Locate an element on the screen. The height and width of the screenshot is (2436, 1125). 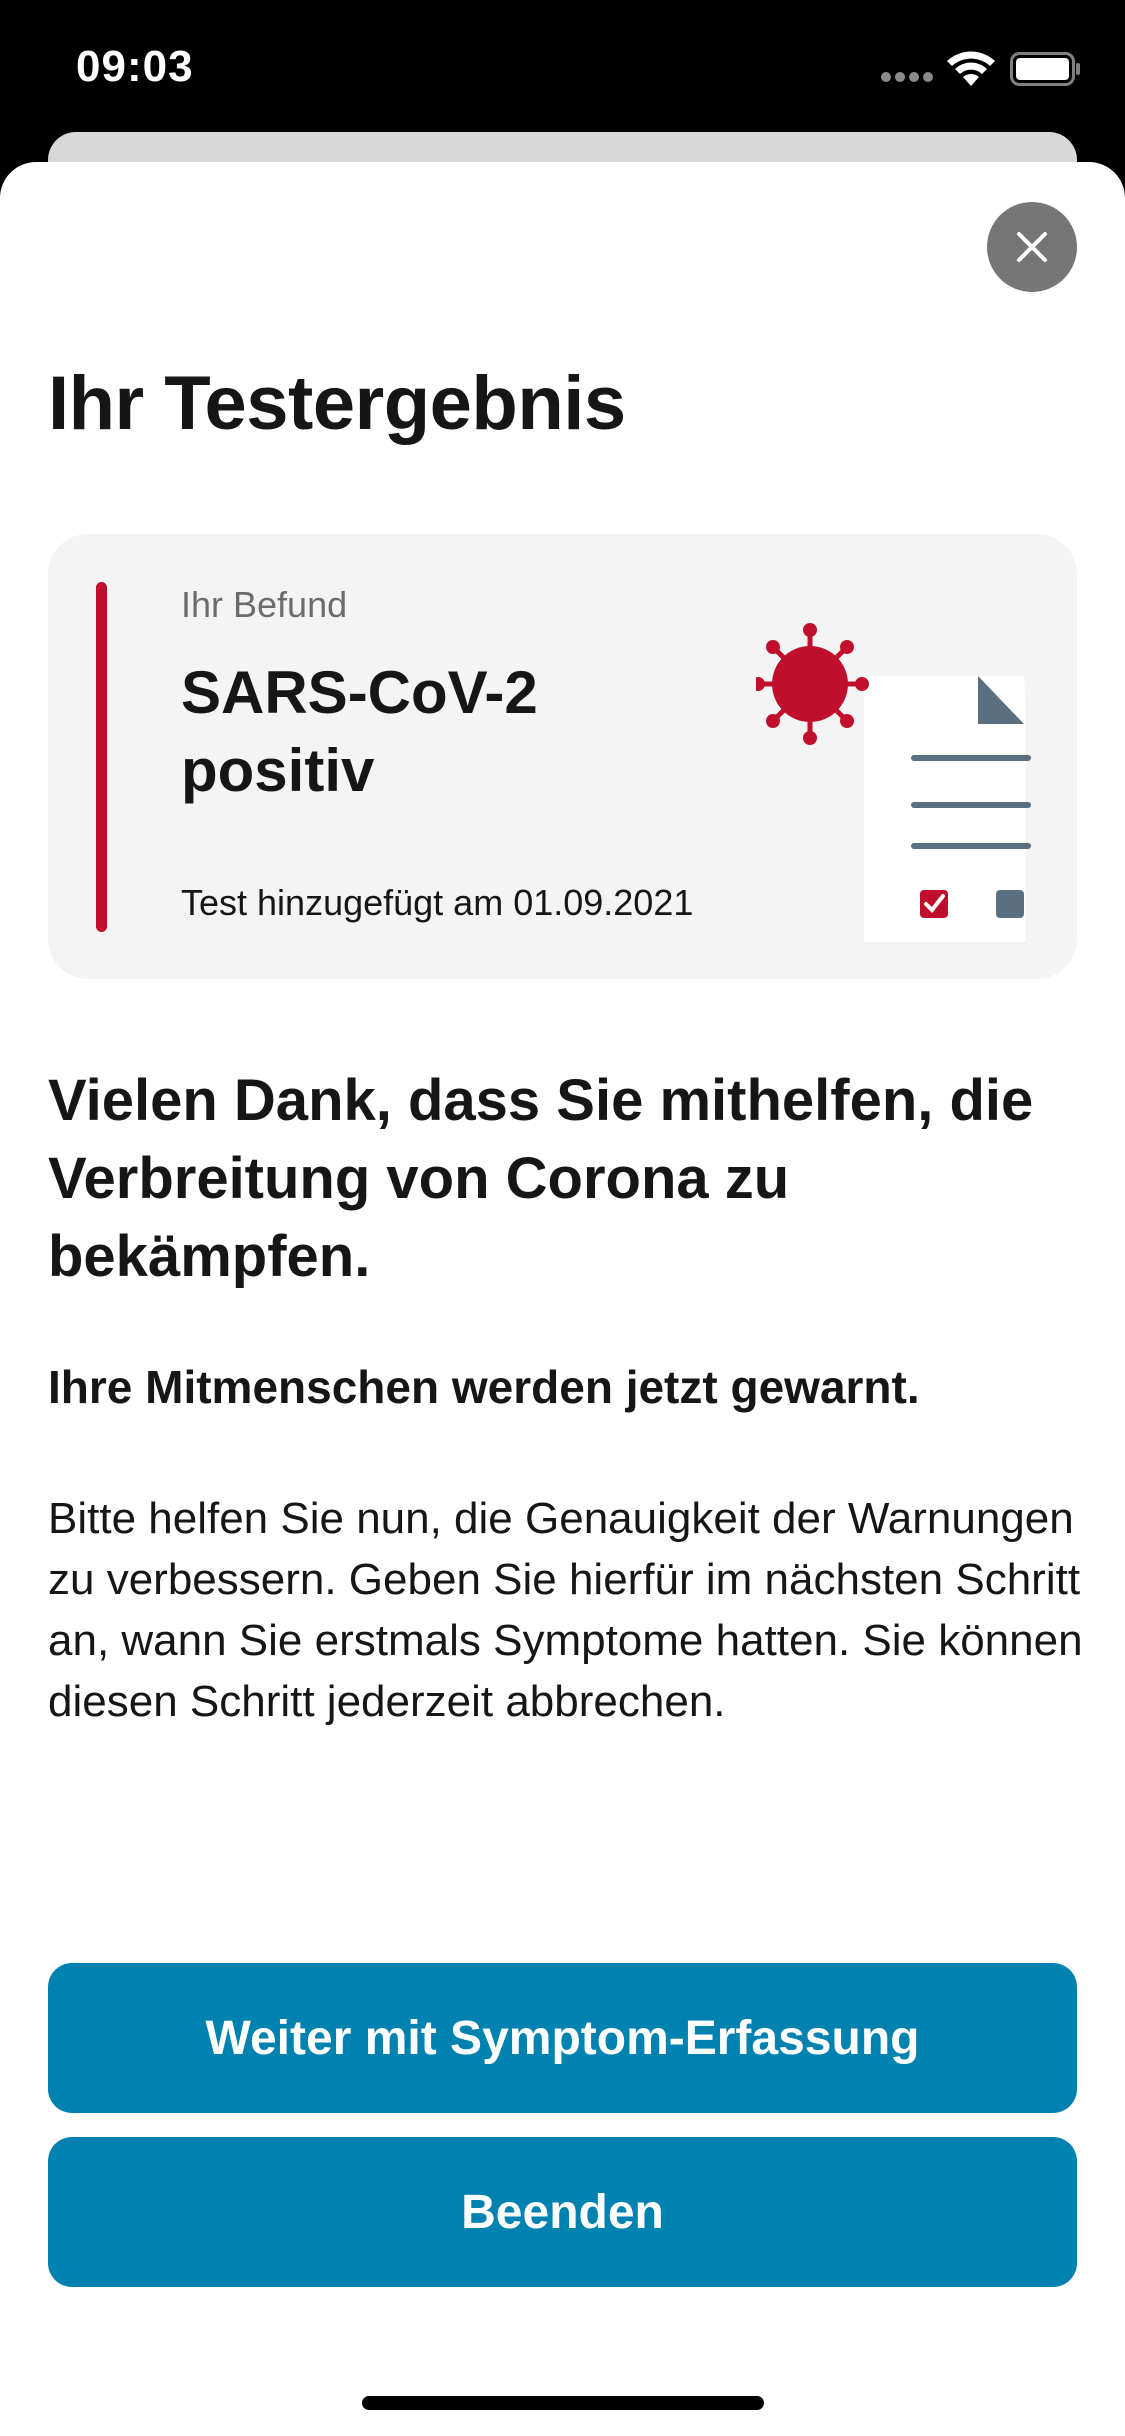
battery-icon is located at coordinates (1045, 69).